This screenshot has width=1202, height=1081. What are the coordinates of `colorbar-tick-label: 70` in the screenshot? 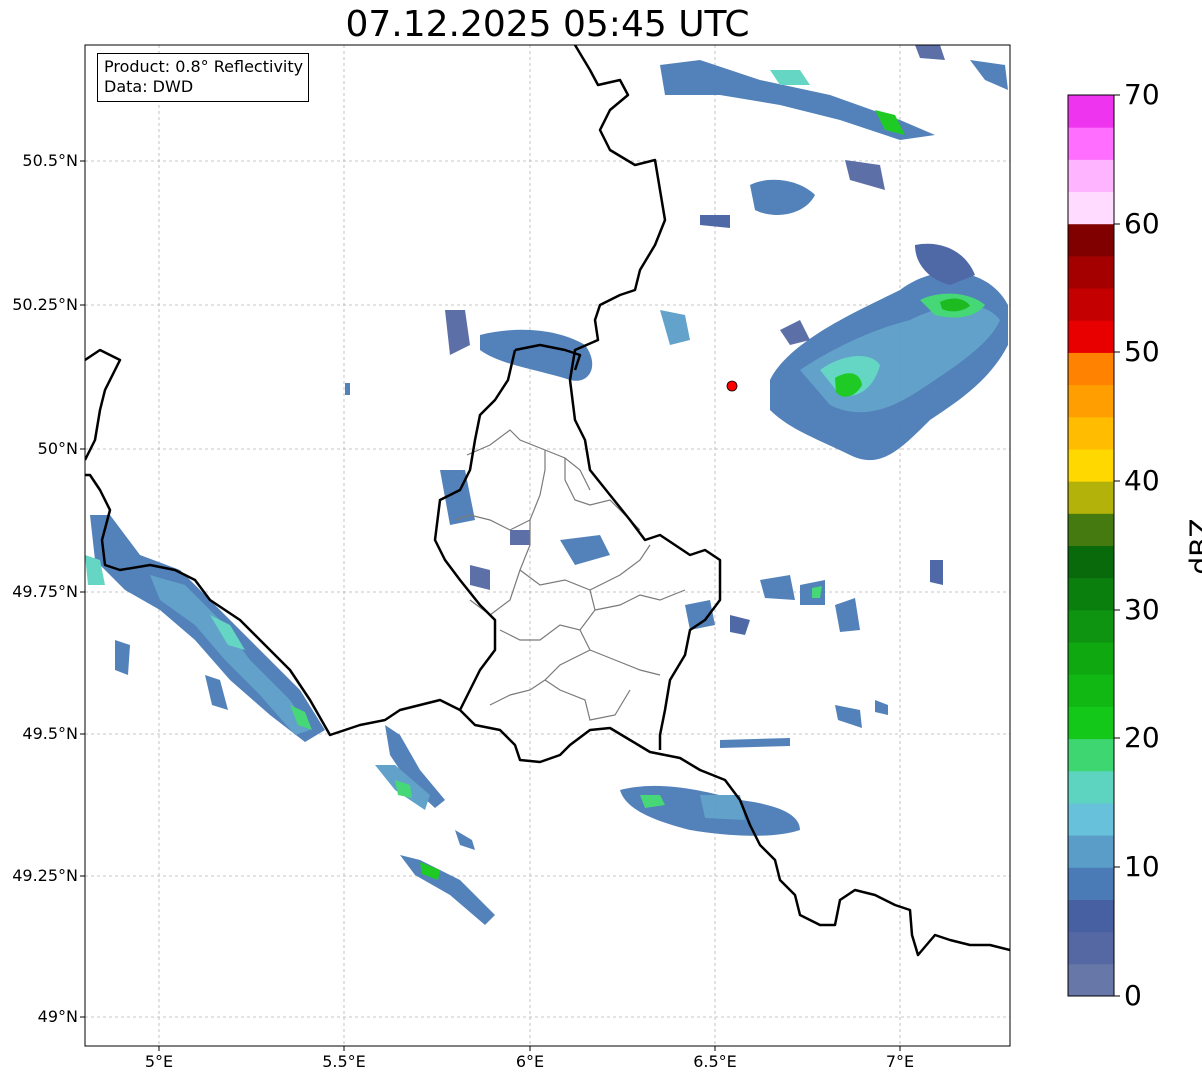 It's located at (1142, 94).